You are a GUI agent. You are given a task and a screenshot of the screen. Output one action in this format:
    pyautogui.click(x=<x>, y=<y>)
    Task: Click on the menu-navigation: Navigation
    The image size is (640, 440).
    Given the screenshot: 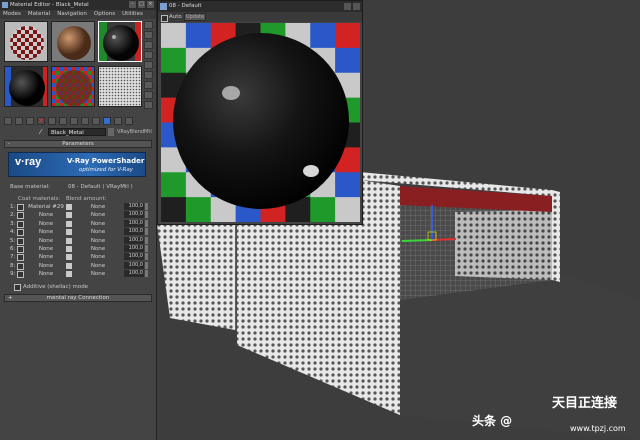 What is the action you would take?
    pyautogui.click(x=72, y=14)
    